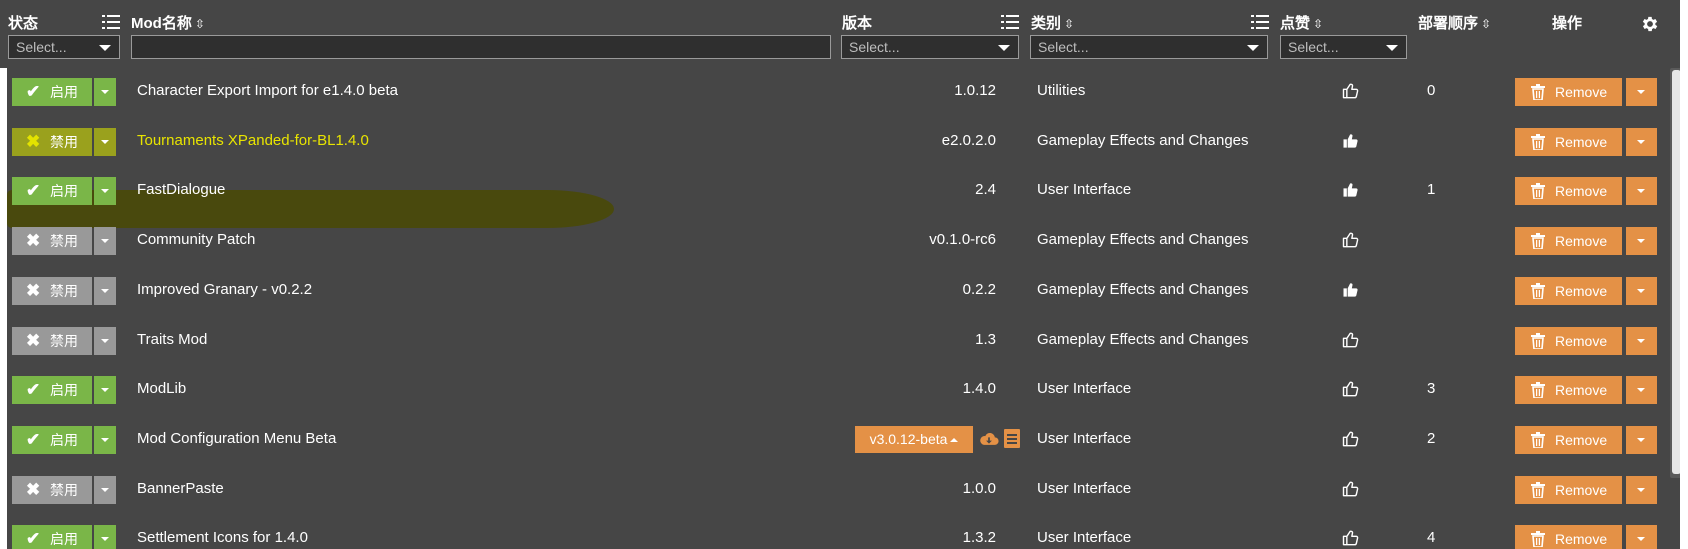 The image size is (1688, 549). What do you see at coordinates (1301, 22) in the screenshot?
I see `header-likes: 点赞 ⇳` at bounding box center [1301, 22].